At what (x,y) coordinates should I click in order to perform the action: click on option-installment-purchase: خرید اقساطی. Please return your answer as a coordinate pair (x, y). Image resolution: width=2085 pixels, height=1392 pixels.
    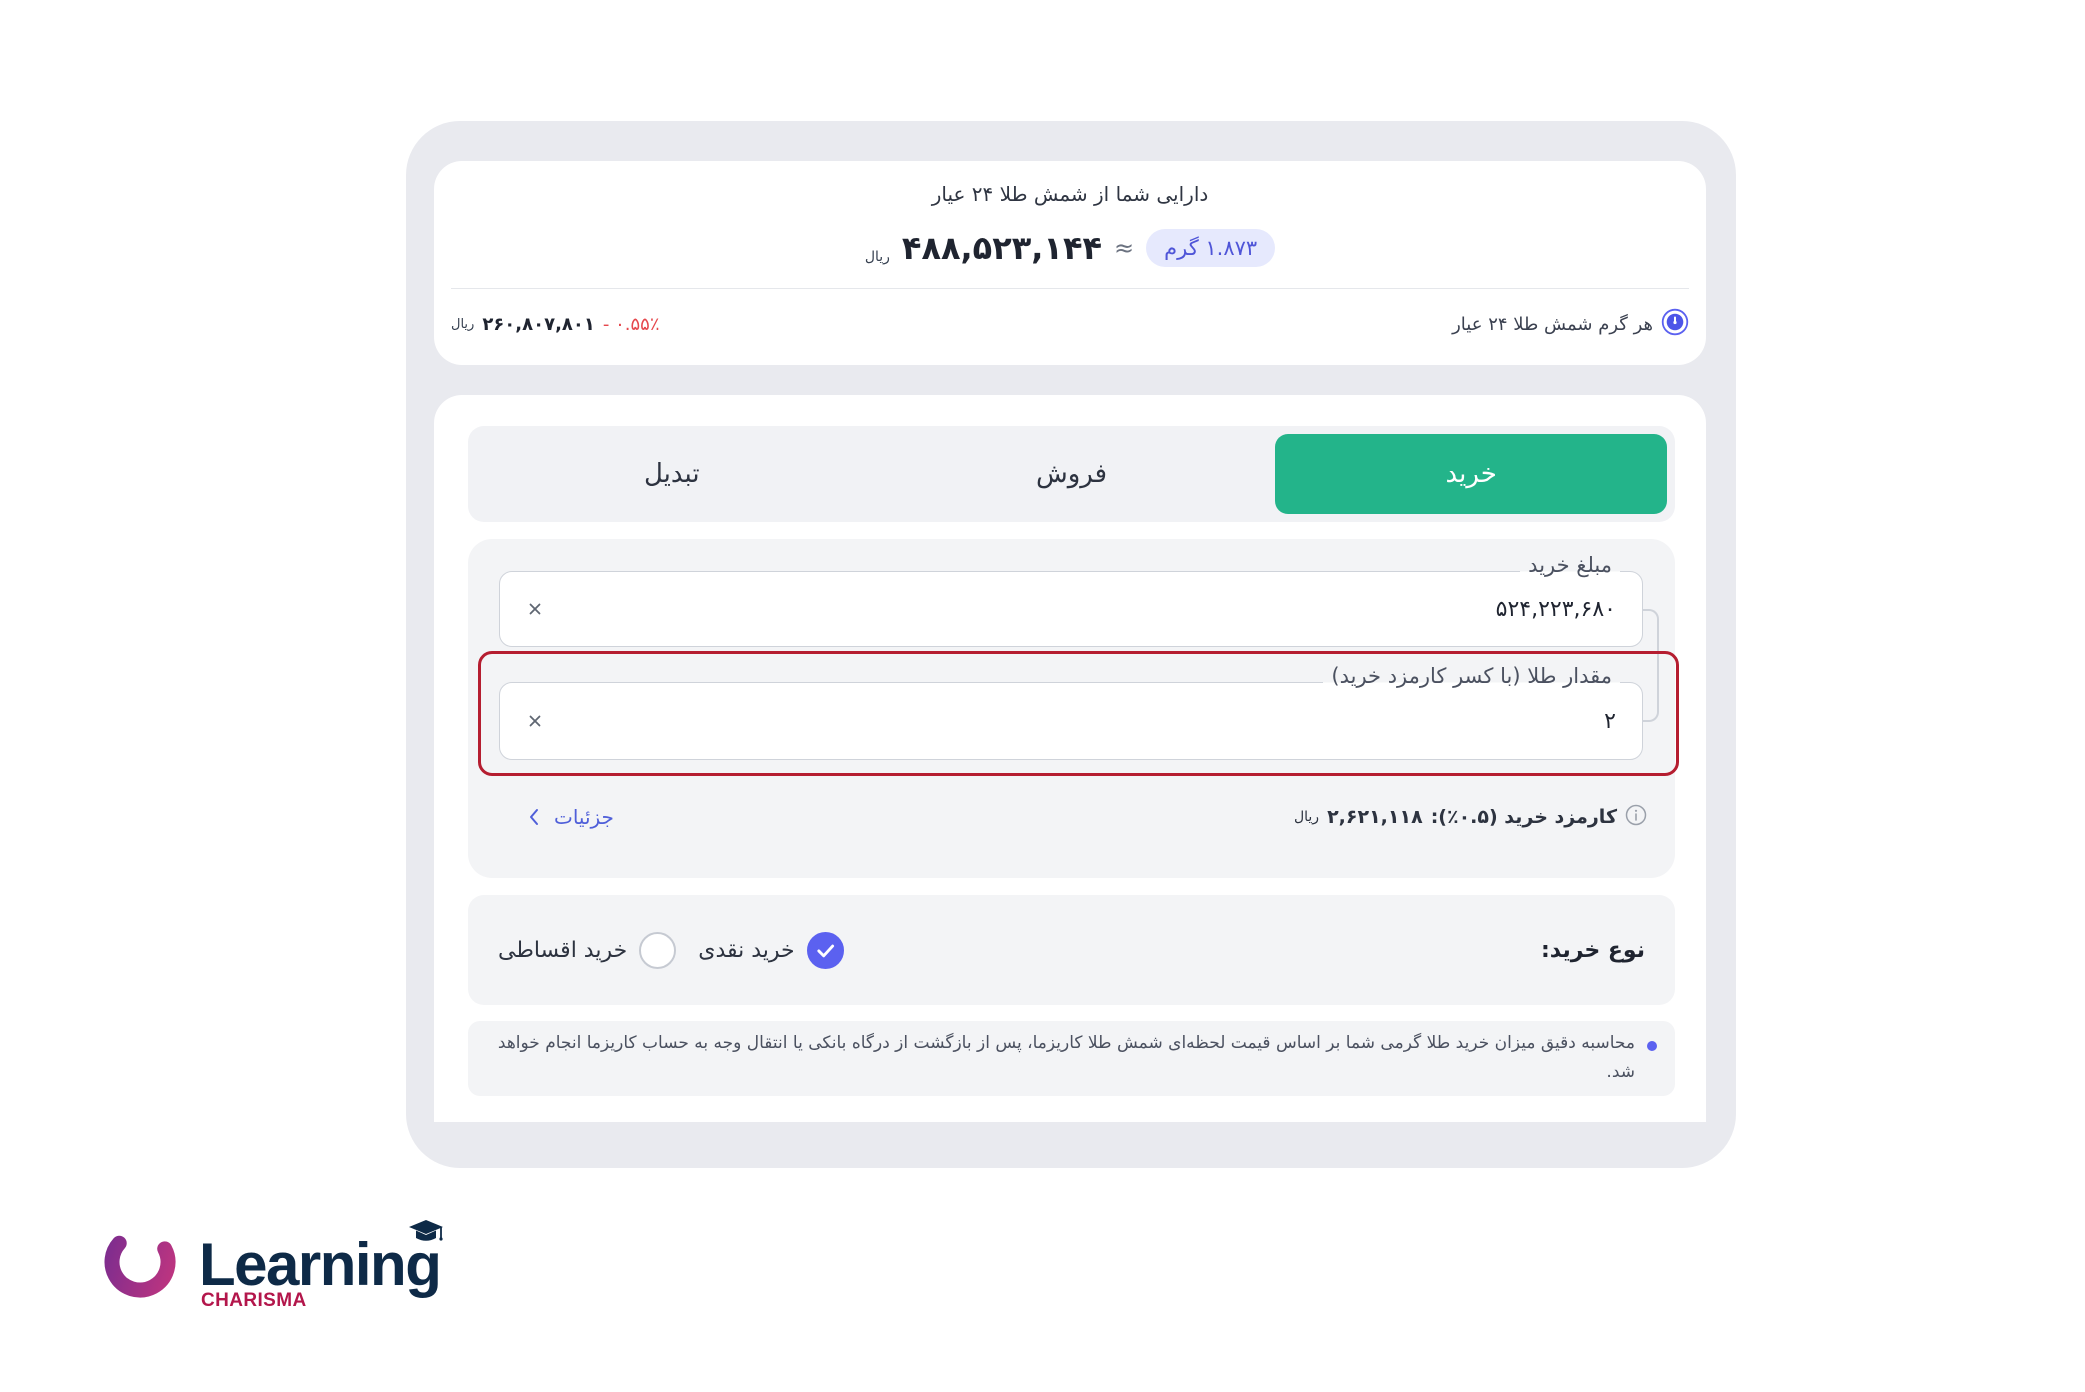
    Looking at the image, I should click on (587, 950).